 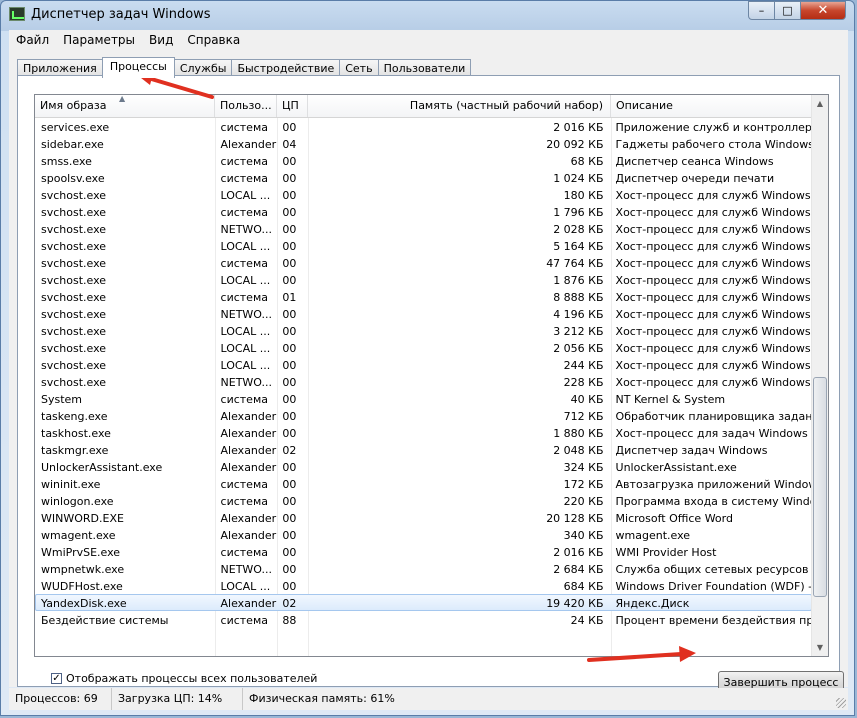 I want to click on process-image-name: Бездействие системы, so click(x=105, y=620).